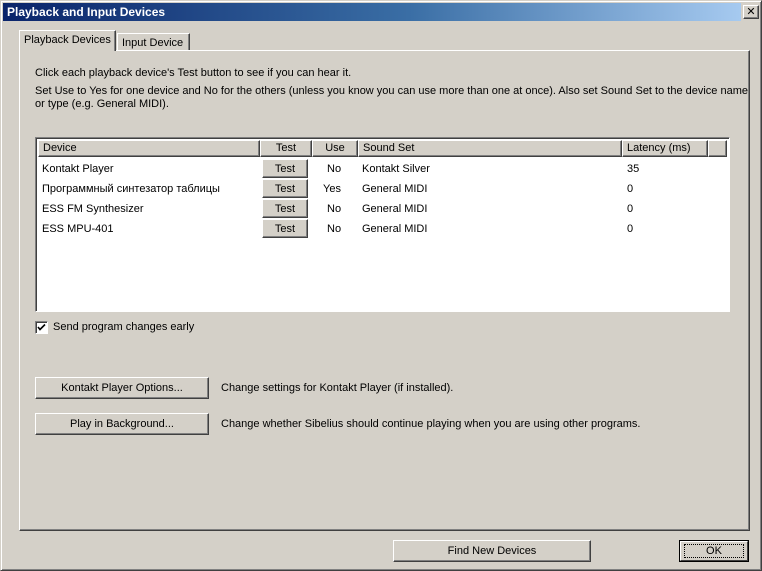  I want to click on send-program-changes-label: Send program changes early, so click(123, 327).